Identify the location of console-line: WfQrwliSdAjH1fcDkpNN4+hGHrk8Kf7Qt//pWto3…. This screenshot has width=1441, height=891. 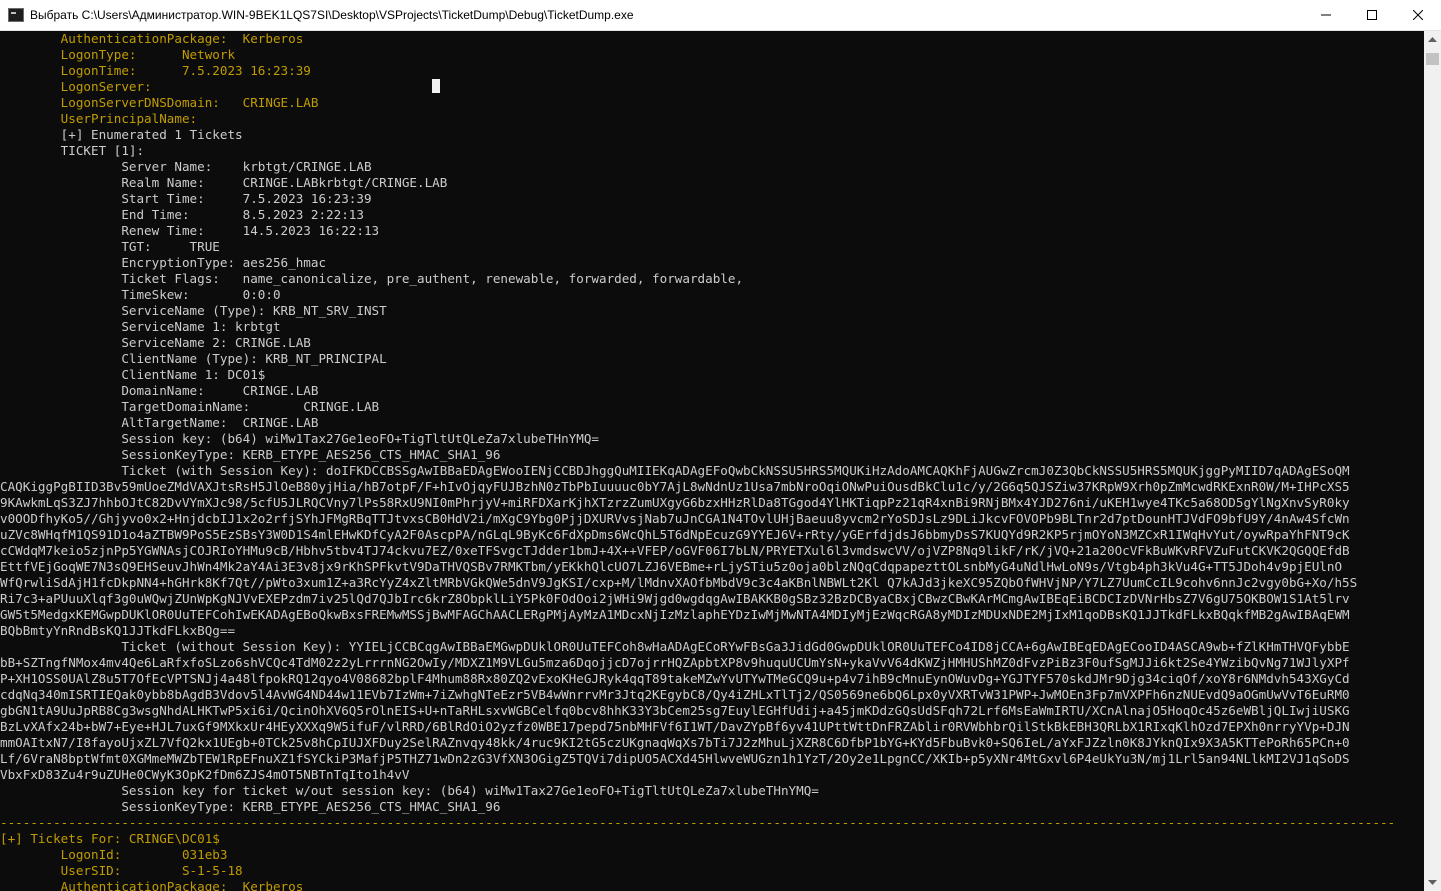
(679, 582).